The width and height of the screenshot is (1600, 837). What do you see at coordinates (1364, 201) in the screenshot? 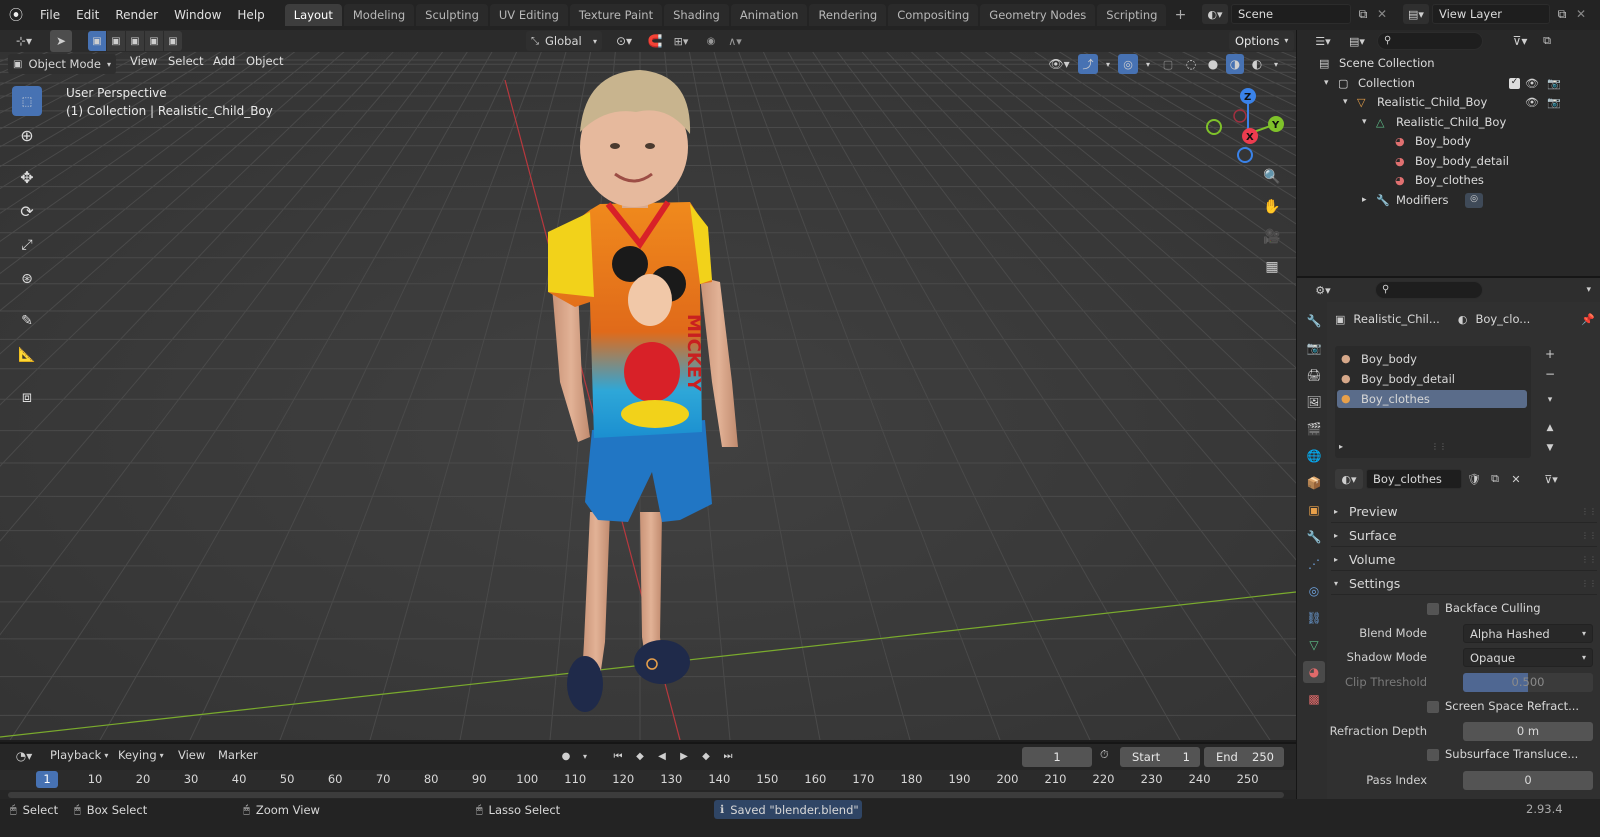
I see `disclosure-arrow-icon: ▸` at bounding box center [1364, 201].